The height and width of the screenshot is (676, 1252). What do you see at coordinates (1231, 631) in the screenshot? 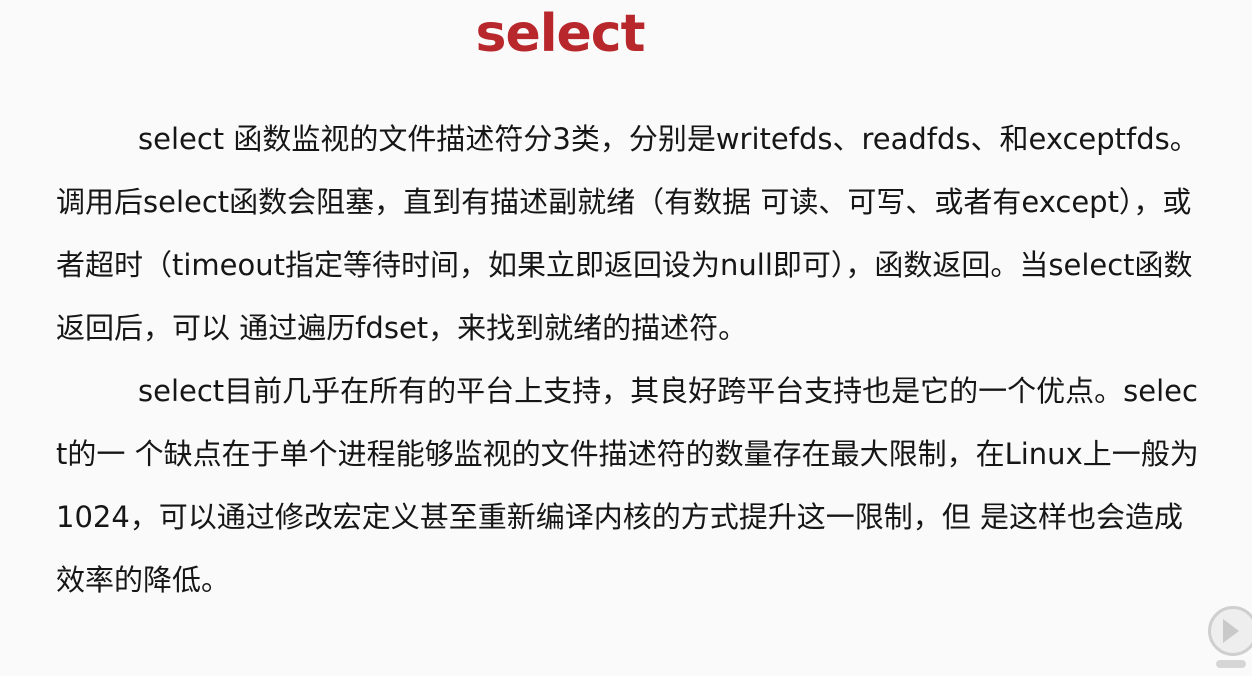
I see `play-triangle-icon` at bounding box center [1231, 631].